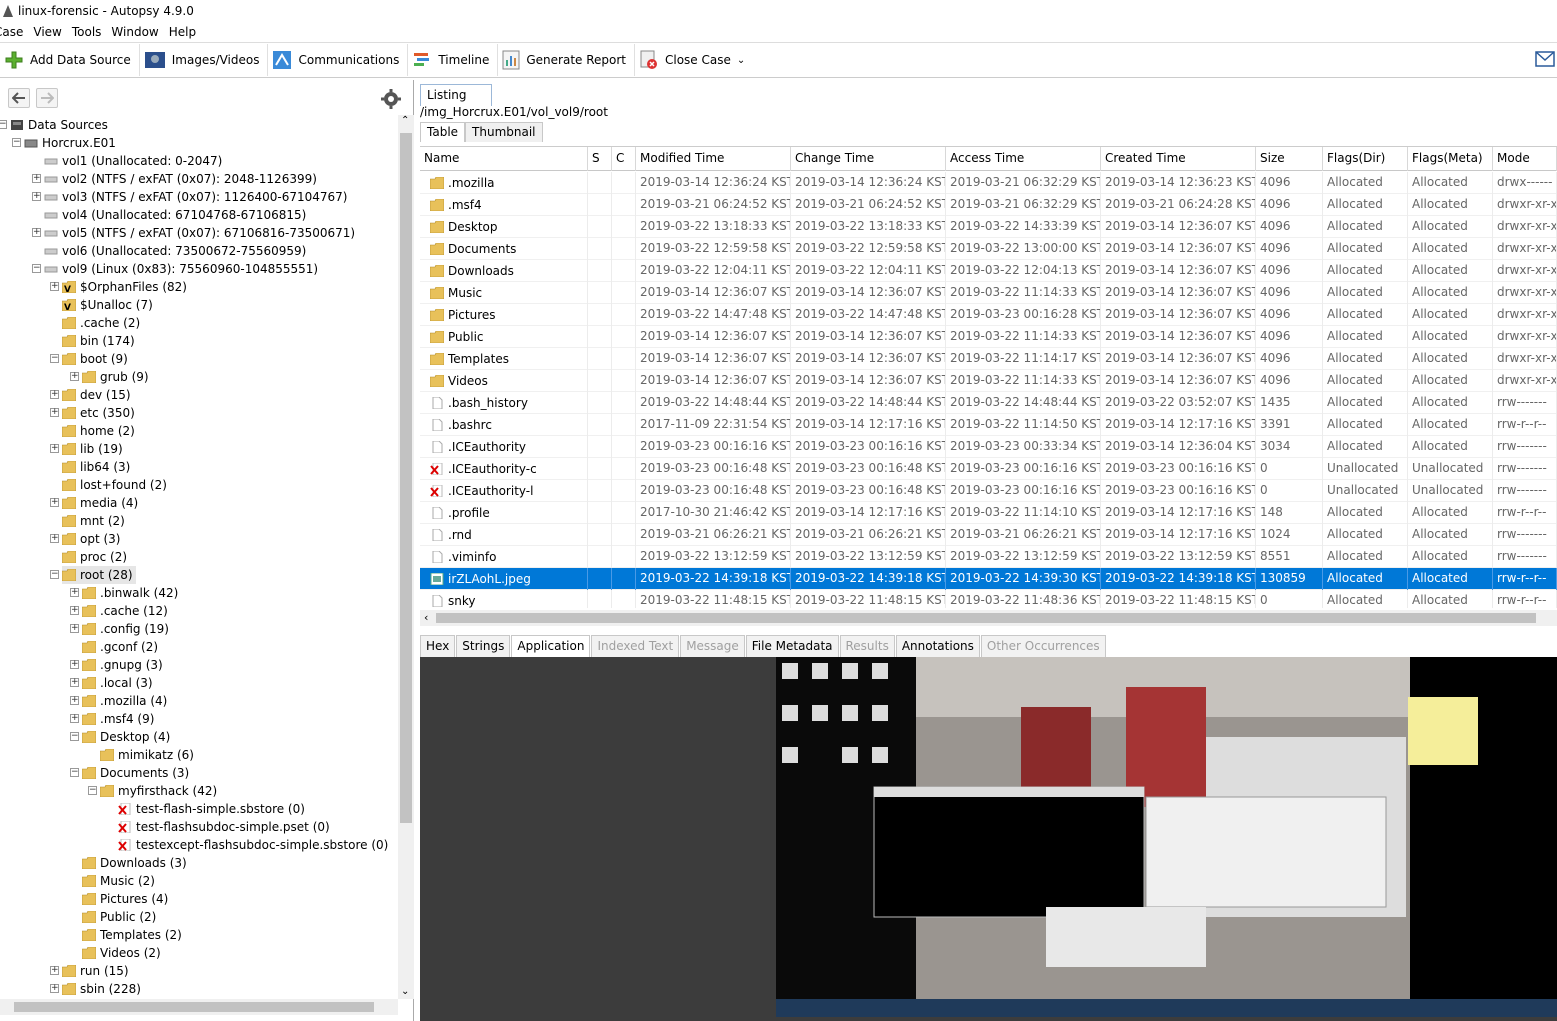 Image resolution: width=1557 pixels, height=1021 pixels. Describe the element at coordinates (483, 646) in the screenshot. I see `tab-strings: Strings` at that location.